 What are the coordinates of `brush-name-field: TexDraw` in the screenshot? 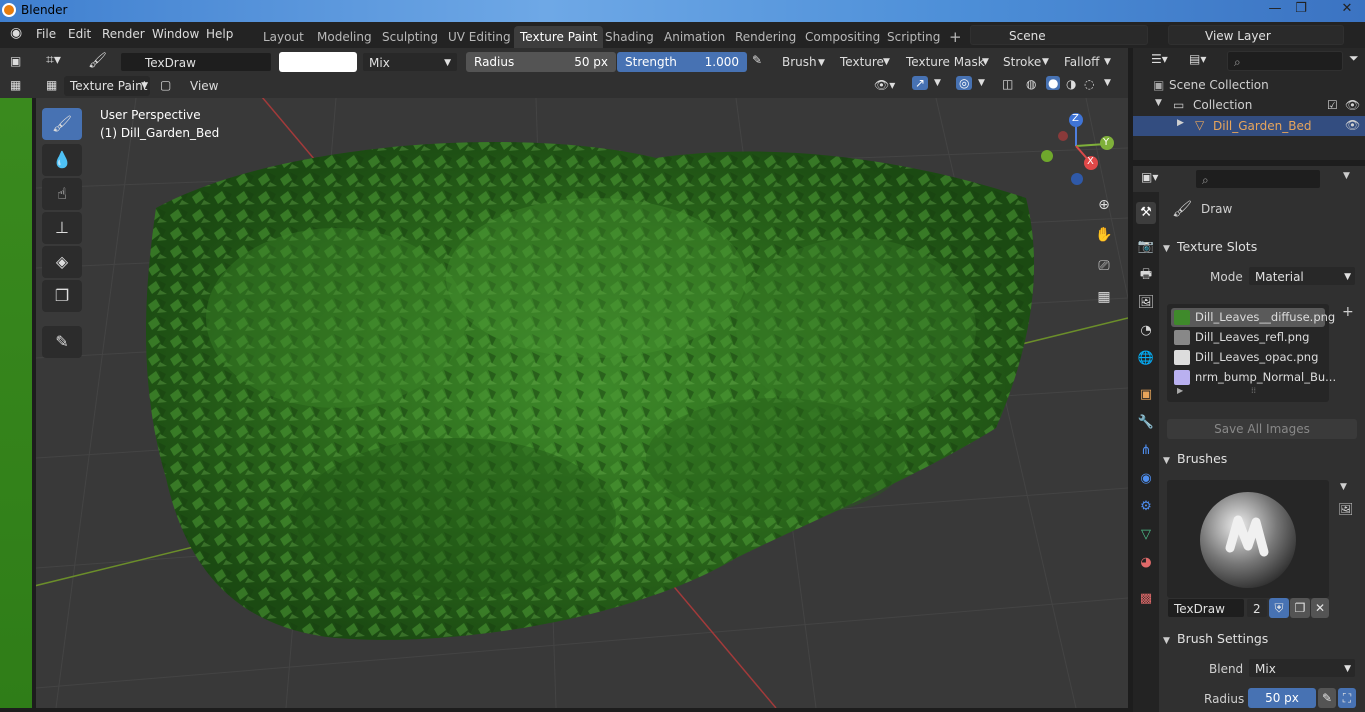 It's located at (196, 62).